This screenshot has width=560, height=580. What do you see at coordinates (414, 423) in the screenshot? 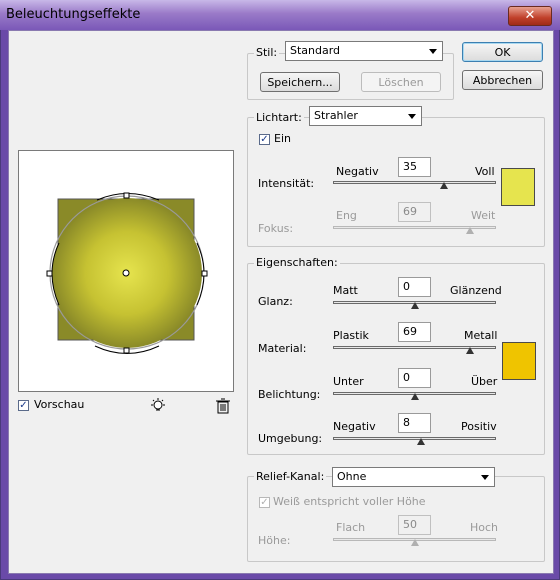
I see `umgebung-value: 8` at bounding box center [414, 423].